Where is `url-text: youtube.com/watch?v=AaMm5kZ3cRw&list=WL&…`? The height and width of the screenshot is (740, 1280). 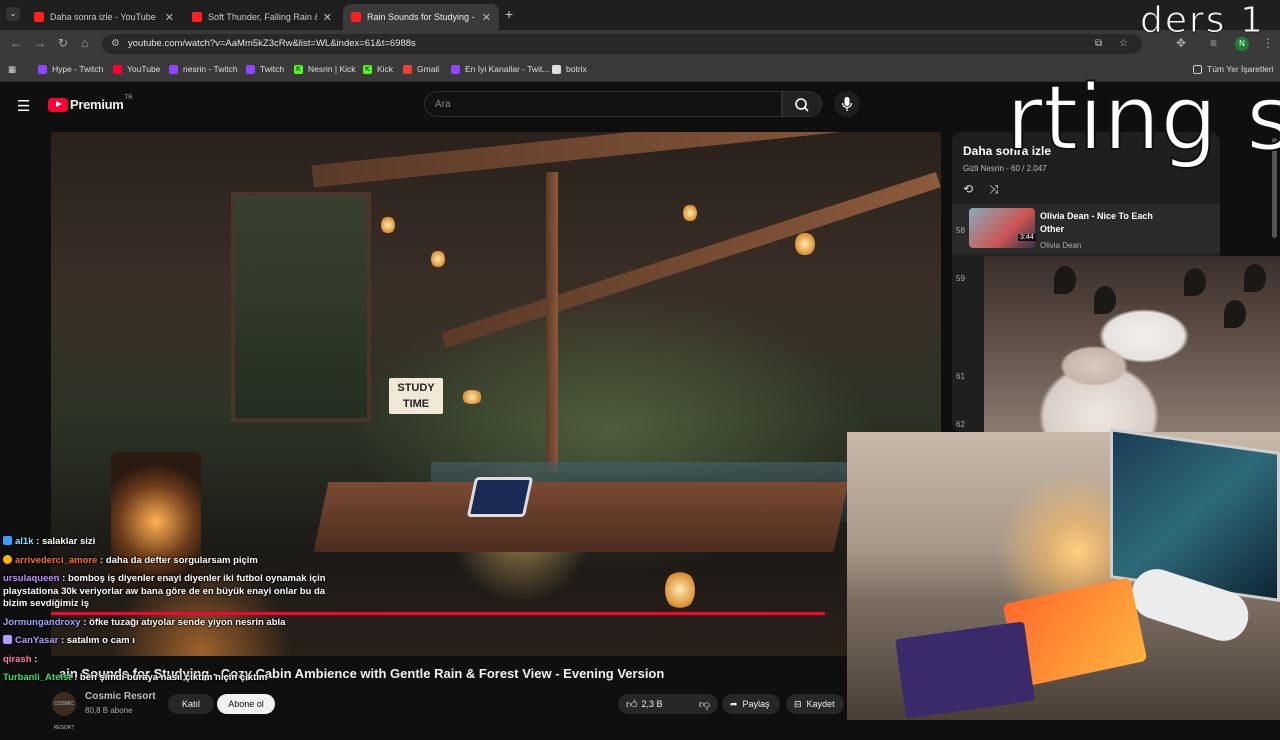
url-text: youtube.com/watch?v=AaMm5kZ3cRw&list=WL&… is located at coordinates (272, 43).